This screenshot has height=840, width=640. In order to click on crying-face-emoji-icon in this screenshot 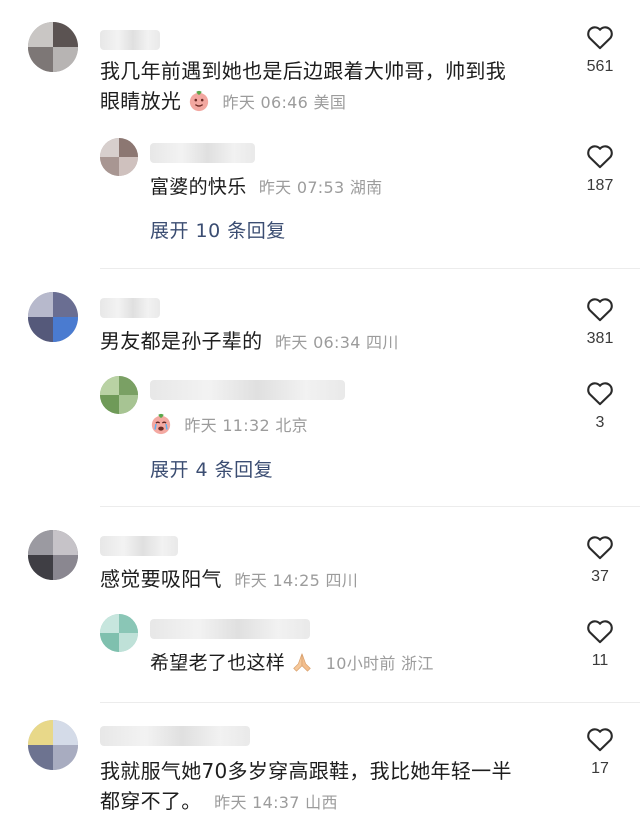, I will do `click(161, 424)`.